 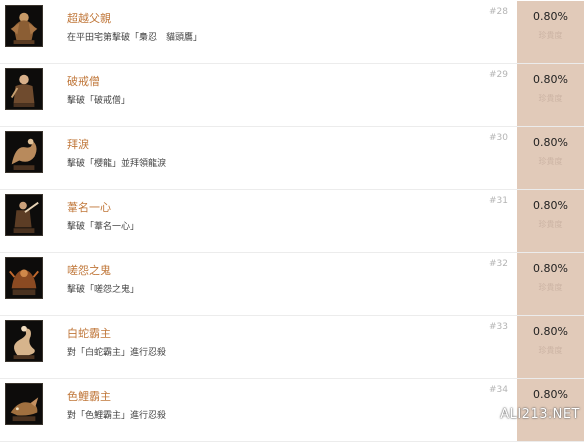 I want to click on achievement-description: 擊破「櫻龍」並拜領龍淚, so click(x=117, y=164).